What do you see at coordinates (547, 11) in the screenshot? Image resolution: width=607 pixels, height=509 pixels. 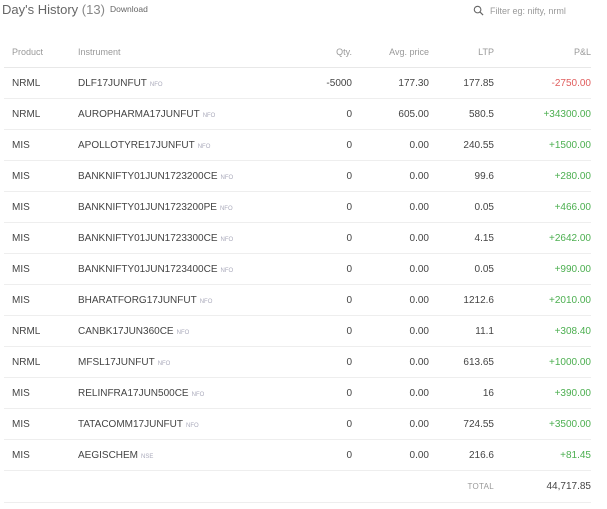 I see `filter-input` at bounding box center [547, 11].